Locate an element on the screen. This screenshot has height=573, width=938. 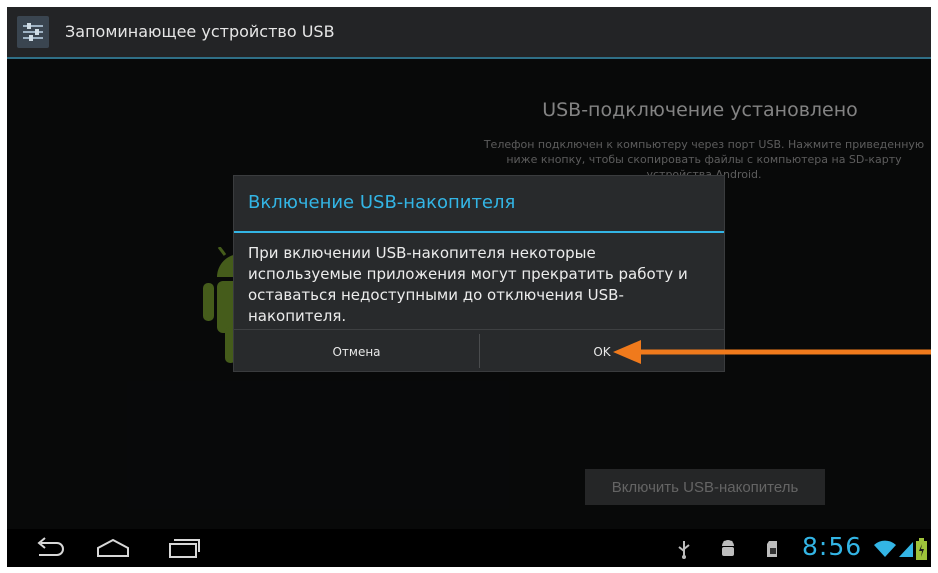
system-nav-bar: 8:56 is located at coordinates (469, 548).